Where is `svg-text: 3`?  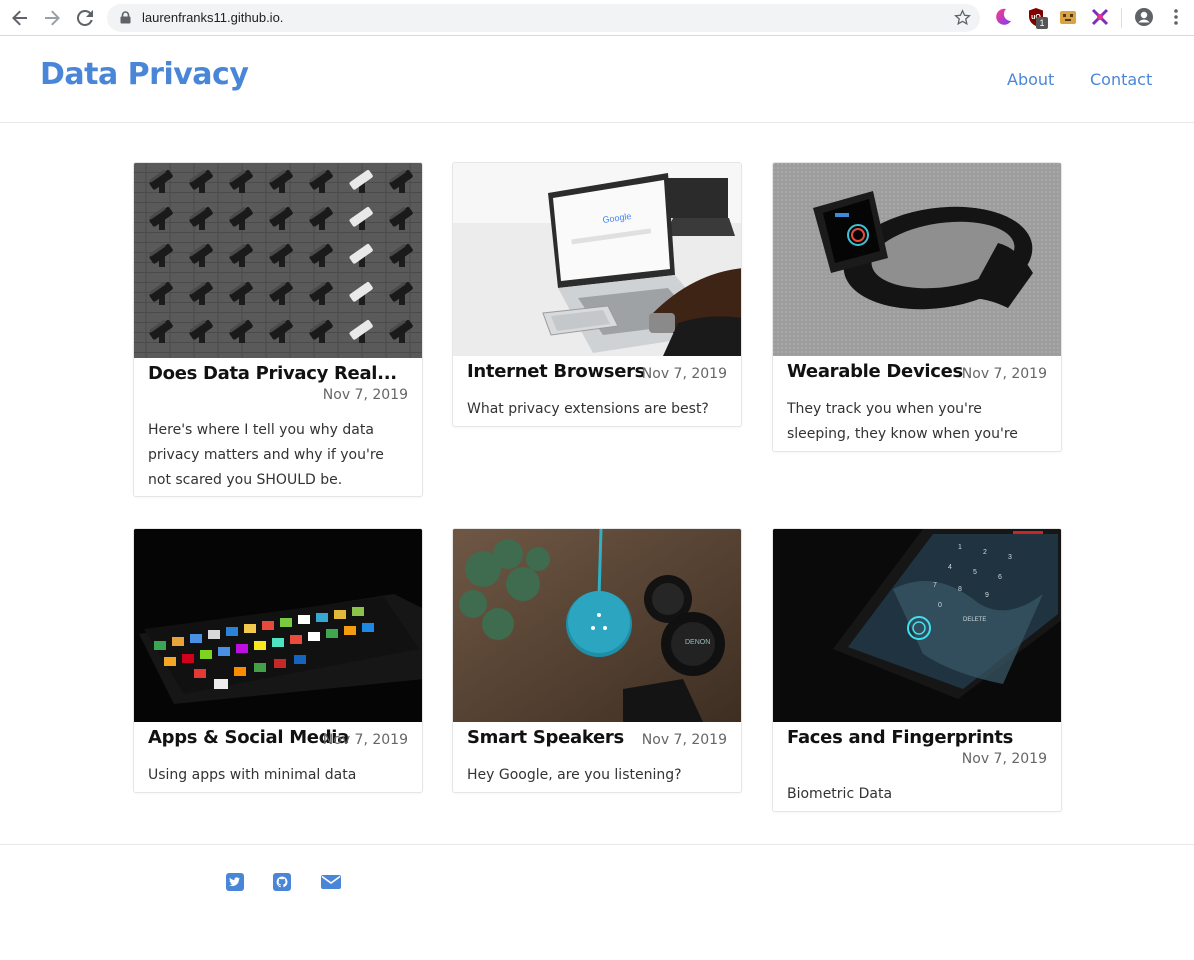 svg-text: 3 is located at coordinates (1010, 557).